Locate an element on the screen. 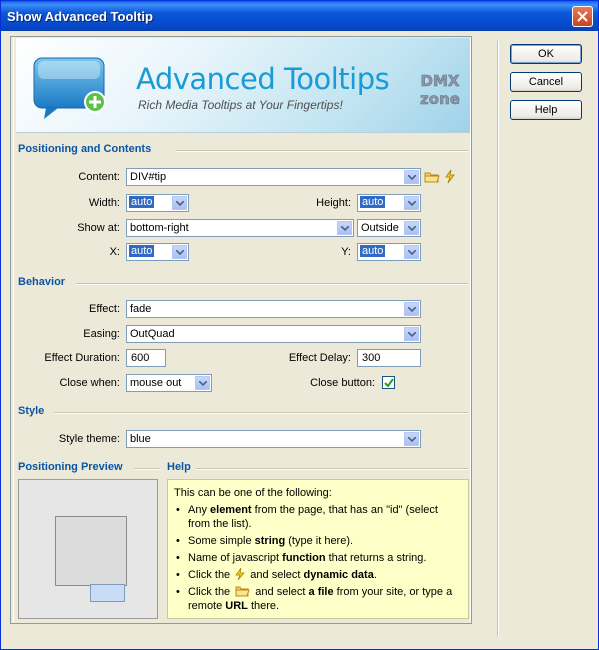 The image size is (599, 650). window-title: Show Advanced Tooltip is located at coordinates (80, 16).